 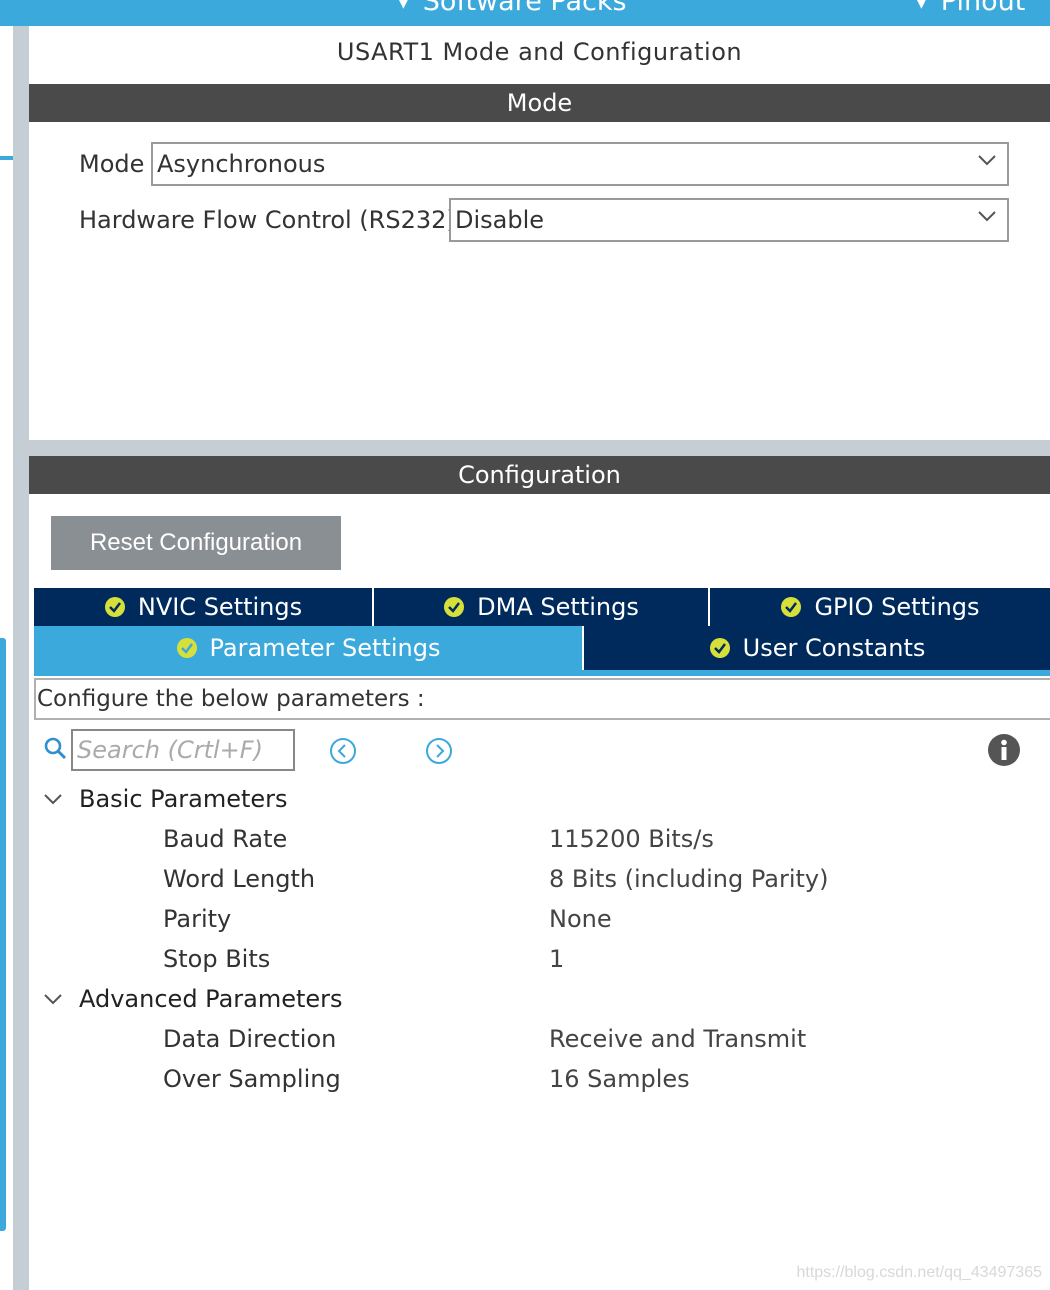 What do you see at coordinates (241, 164) in the screenshot?
I see `mode-select-value: Asynchronous` at bounding box center [241, 164].